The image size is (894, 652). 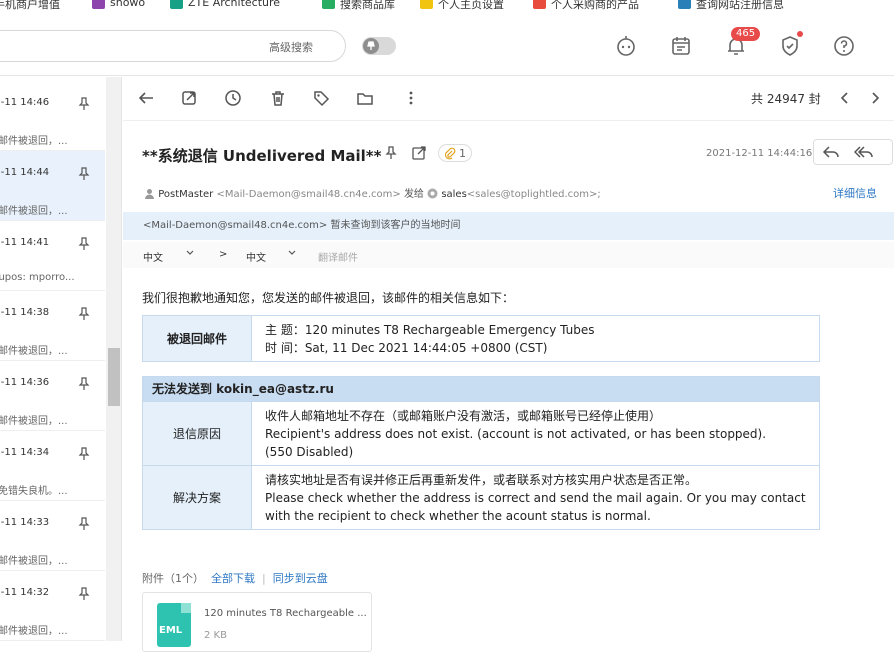 I want to click on bookmark-item: 查询网站注册信息, so click(x=740, y=6).